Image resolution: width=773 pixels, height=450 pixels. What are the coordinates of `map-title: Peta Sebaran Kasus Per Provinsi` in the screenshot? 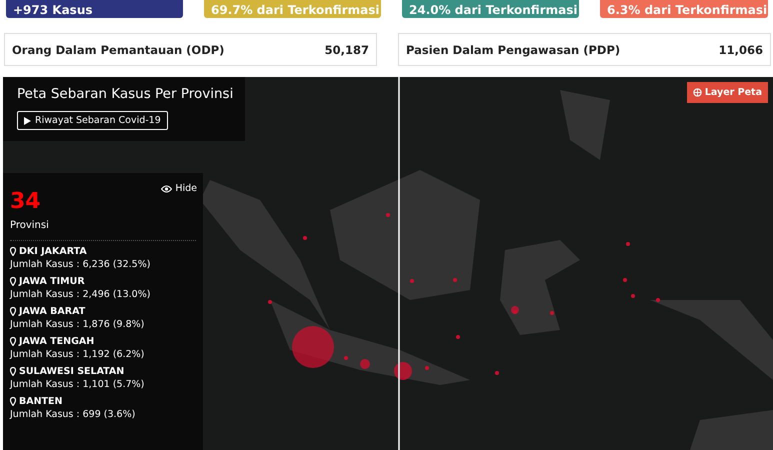 It's located at (125, 94).